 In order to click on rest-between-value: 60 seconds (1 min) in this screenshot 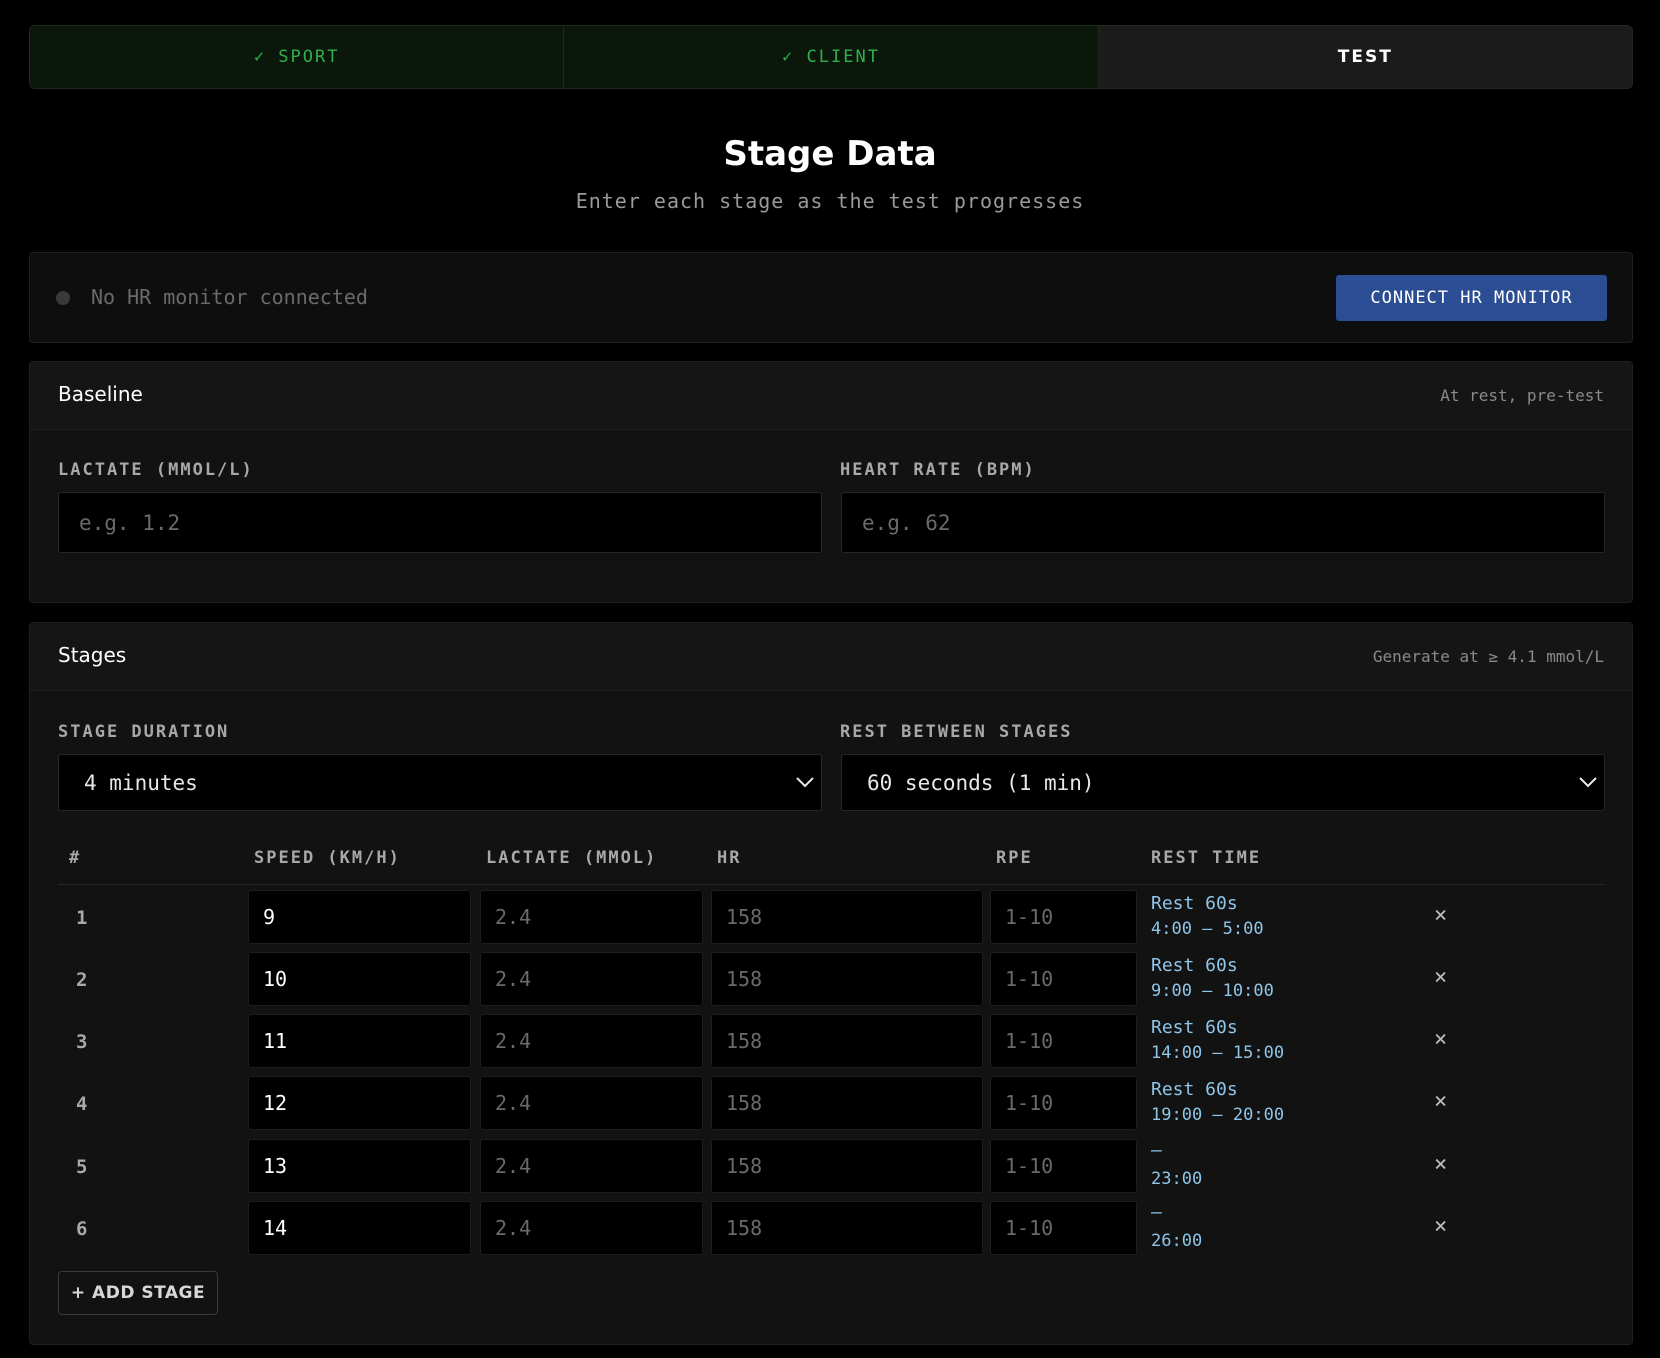, I will do `click(981, 782)`.